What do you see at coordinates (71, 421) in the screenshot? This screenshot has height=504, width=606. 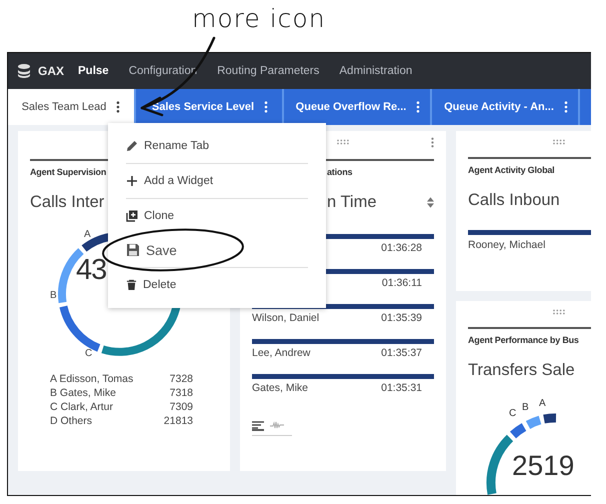 I see `legend-label: D Others` at bounding box center [71, 421].